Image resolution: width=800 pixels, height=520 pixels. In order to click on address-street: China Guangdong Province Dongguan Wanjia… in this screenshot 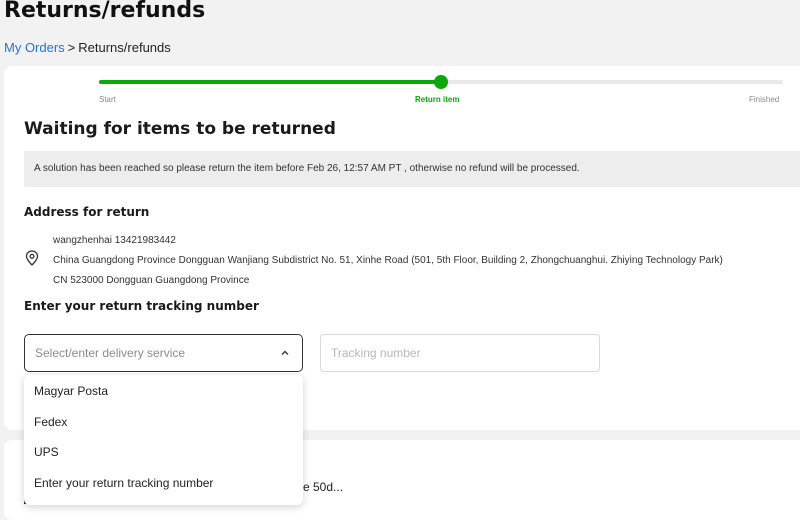, I will do `click(388, 260)`.